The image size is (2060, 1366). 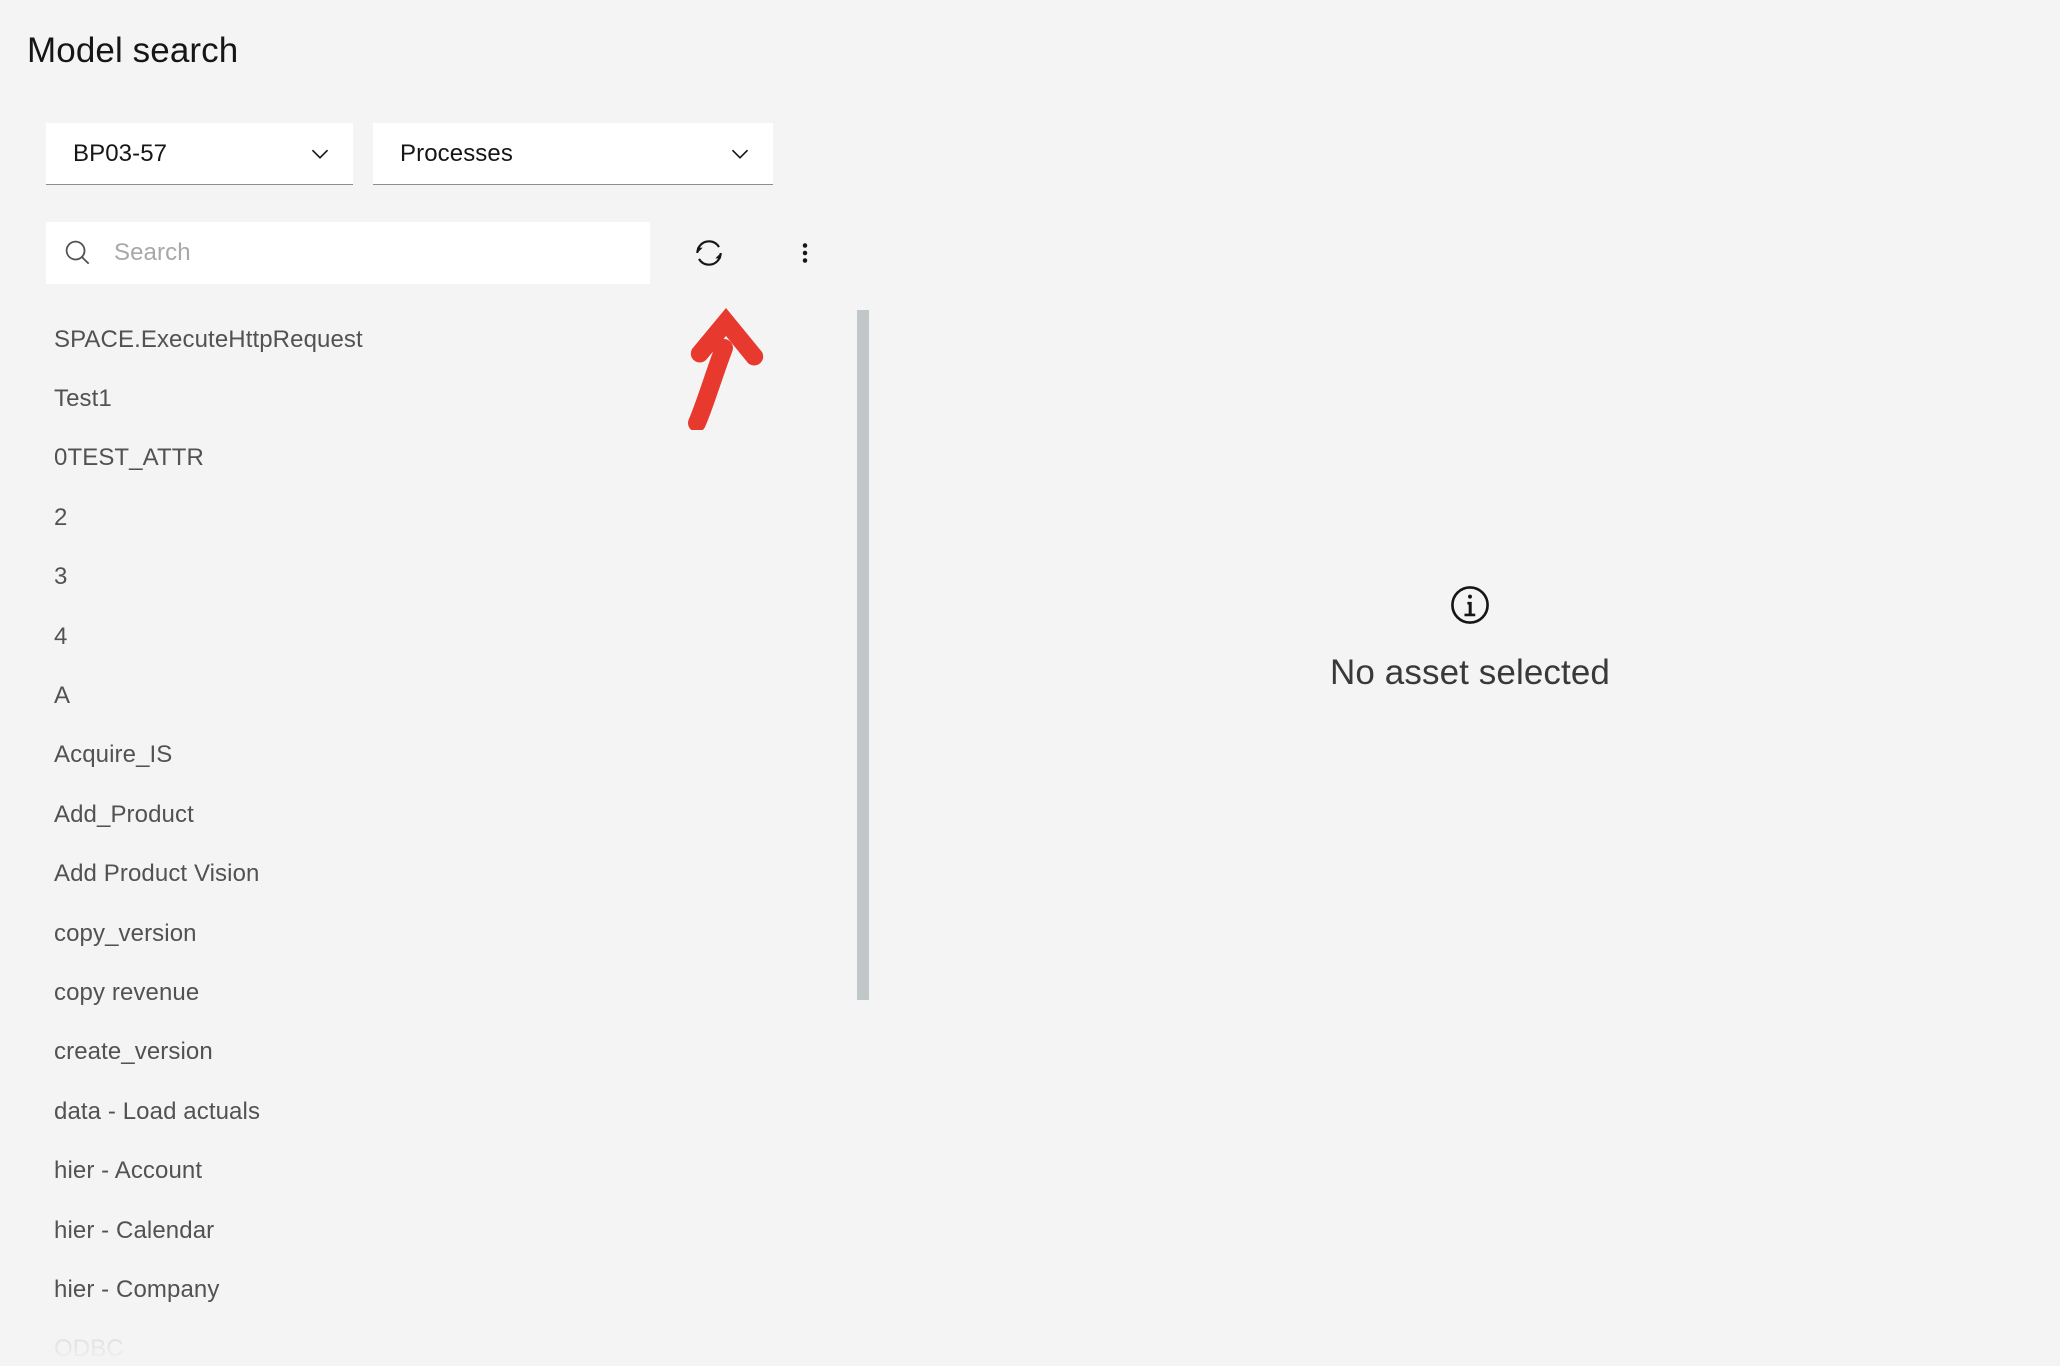 What do you see at coordinates (440, 695) in the screenshot?
I see `list-item: A` at bounding box center [440, 695].